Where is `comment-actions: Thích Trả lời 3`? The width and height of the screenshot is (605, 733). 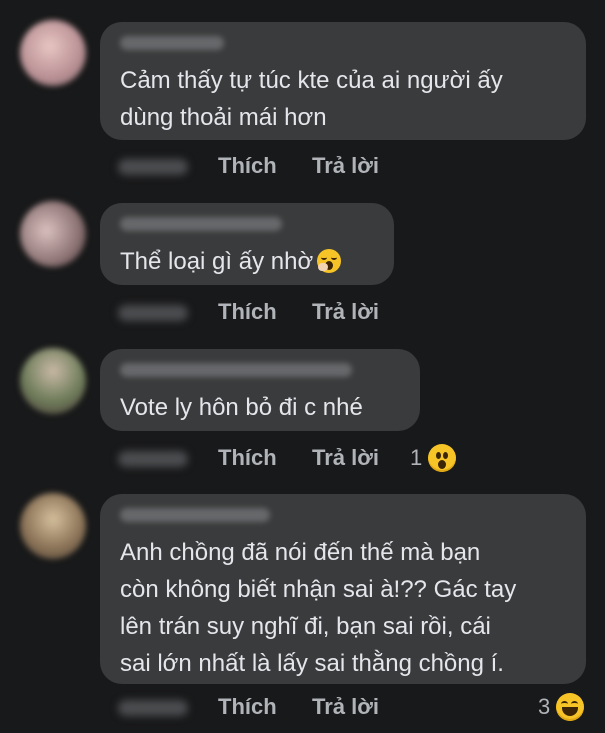 comment-actions: Thích Trả lời 3 is located at coordinates (358, 707).